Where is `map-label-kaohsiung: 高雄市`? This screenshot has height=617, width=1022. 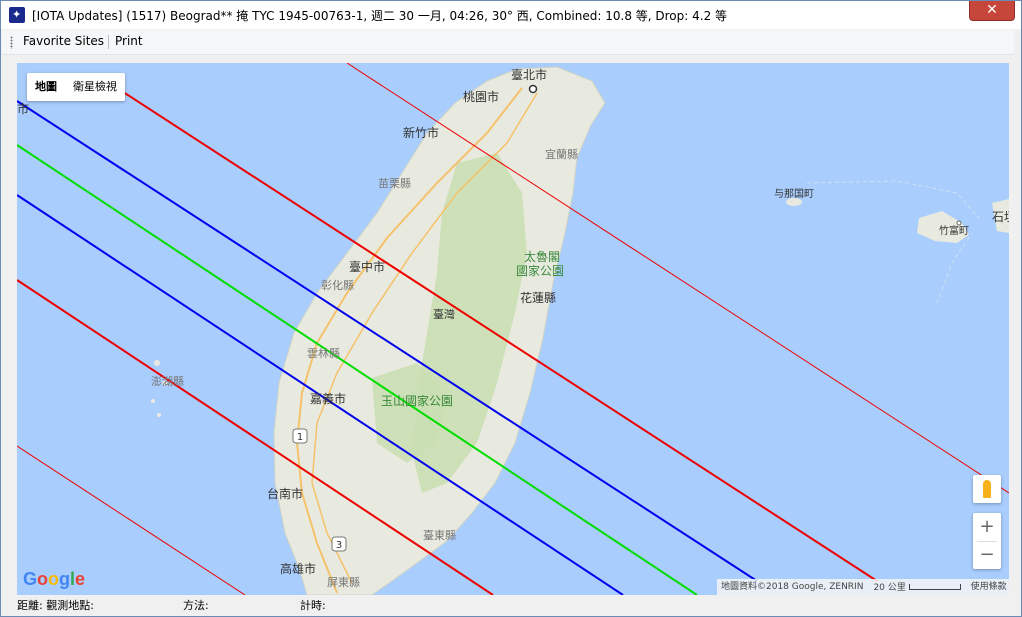
map-label-kaohsiung: 高雄市 is located at coordinates (298, 568).